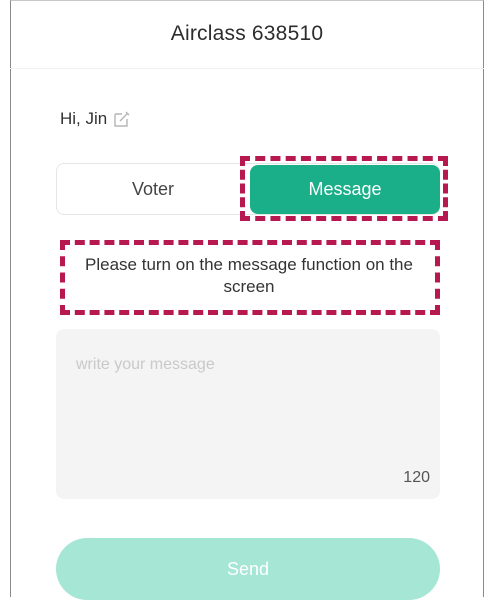 The image size is (484, 600). I want to click on tab-message: Message, so click(345, 189).